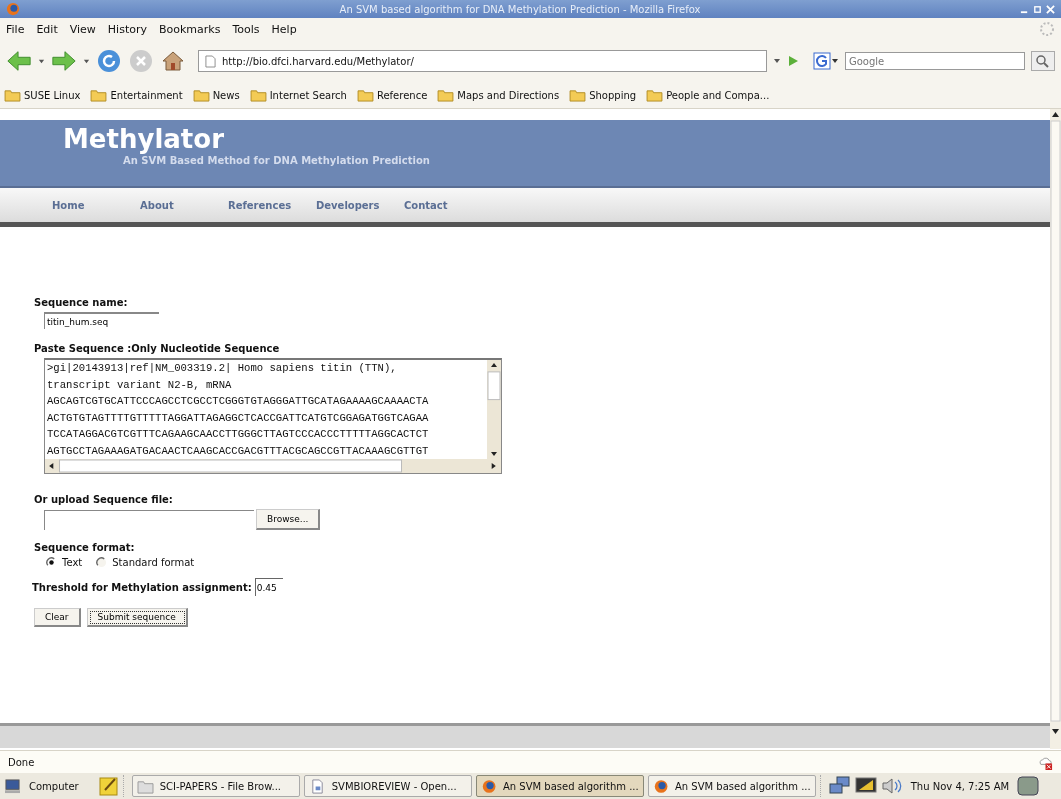  Describe the element at coordinates (81, 302) in the screenshot. I see `field-label: Sequence name:` at that location.